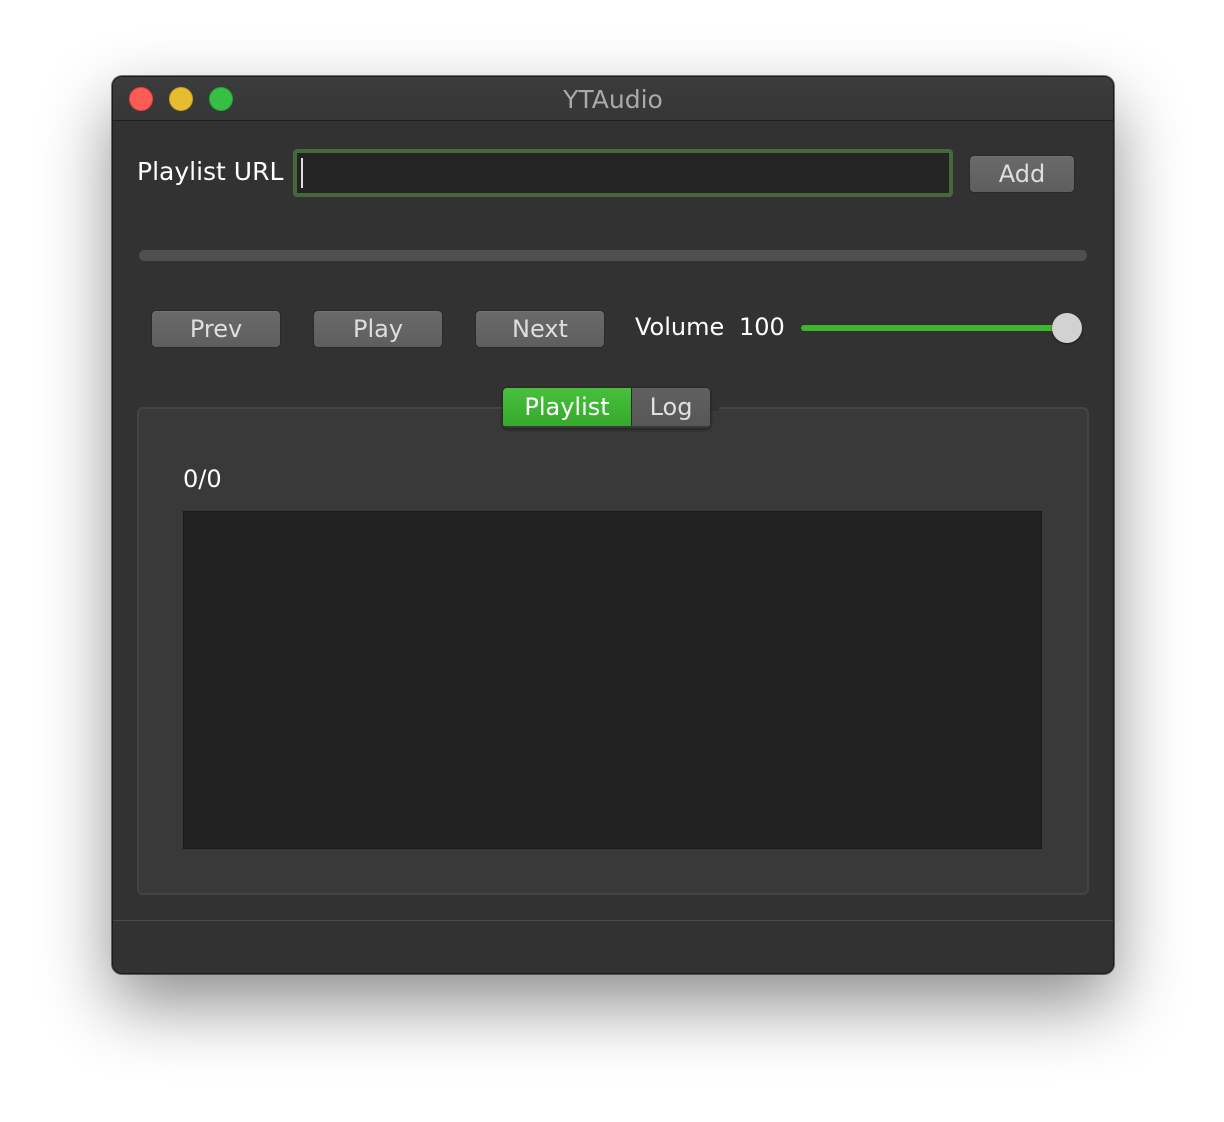 This screenshot has height=1122, width=1224. Describe the element at coordinates (613, 947) in the screenshot. I see `status-bar` at that location.